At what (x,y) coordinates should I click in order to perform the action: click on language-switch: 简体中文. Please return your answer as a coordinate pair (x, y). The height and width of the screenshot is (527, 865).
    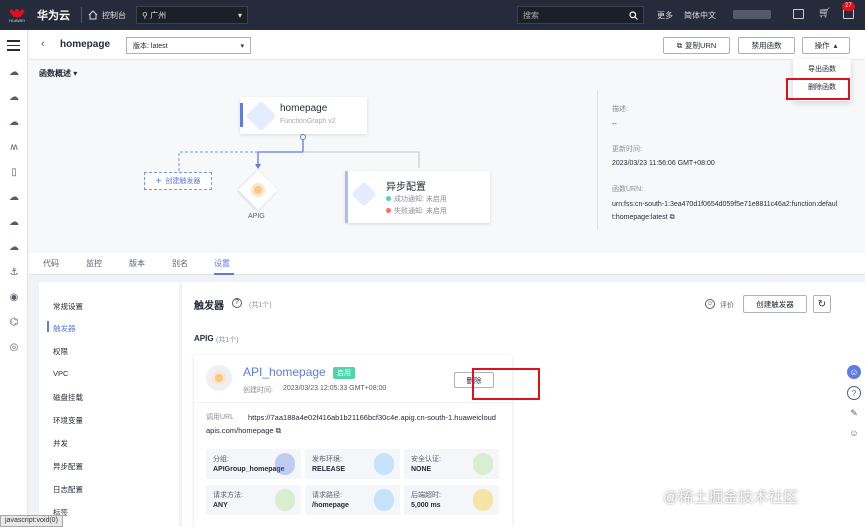
    Looking at the image, I should click on (700, 15).